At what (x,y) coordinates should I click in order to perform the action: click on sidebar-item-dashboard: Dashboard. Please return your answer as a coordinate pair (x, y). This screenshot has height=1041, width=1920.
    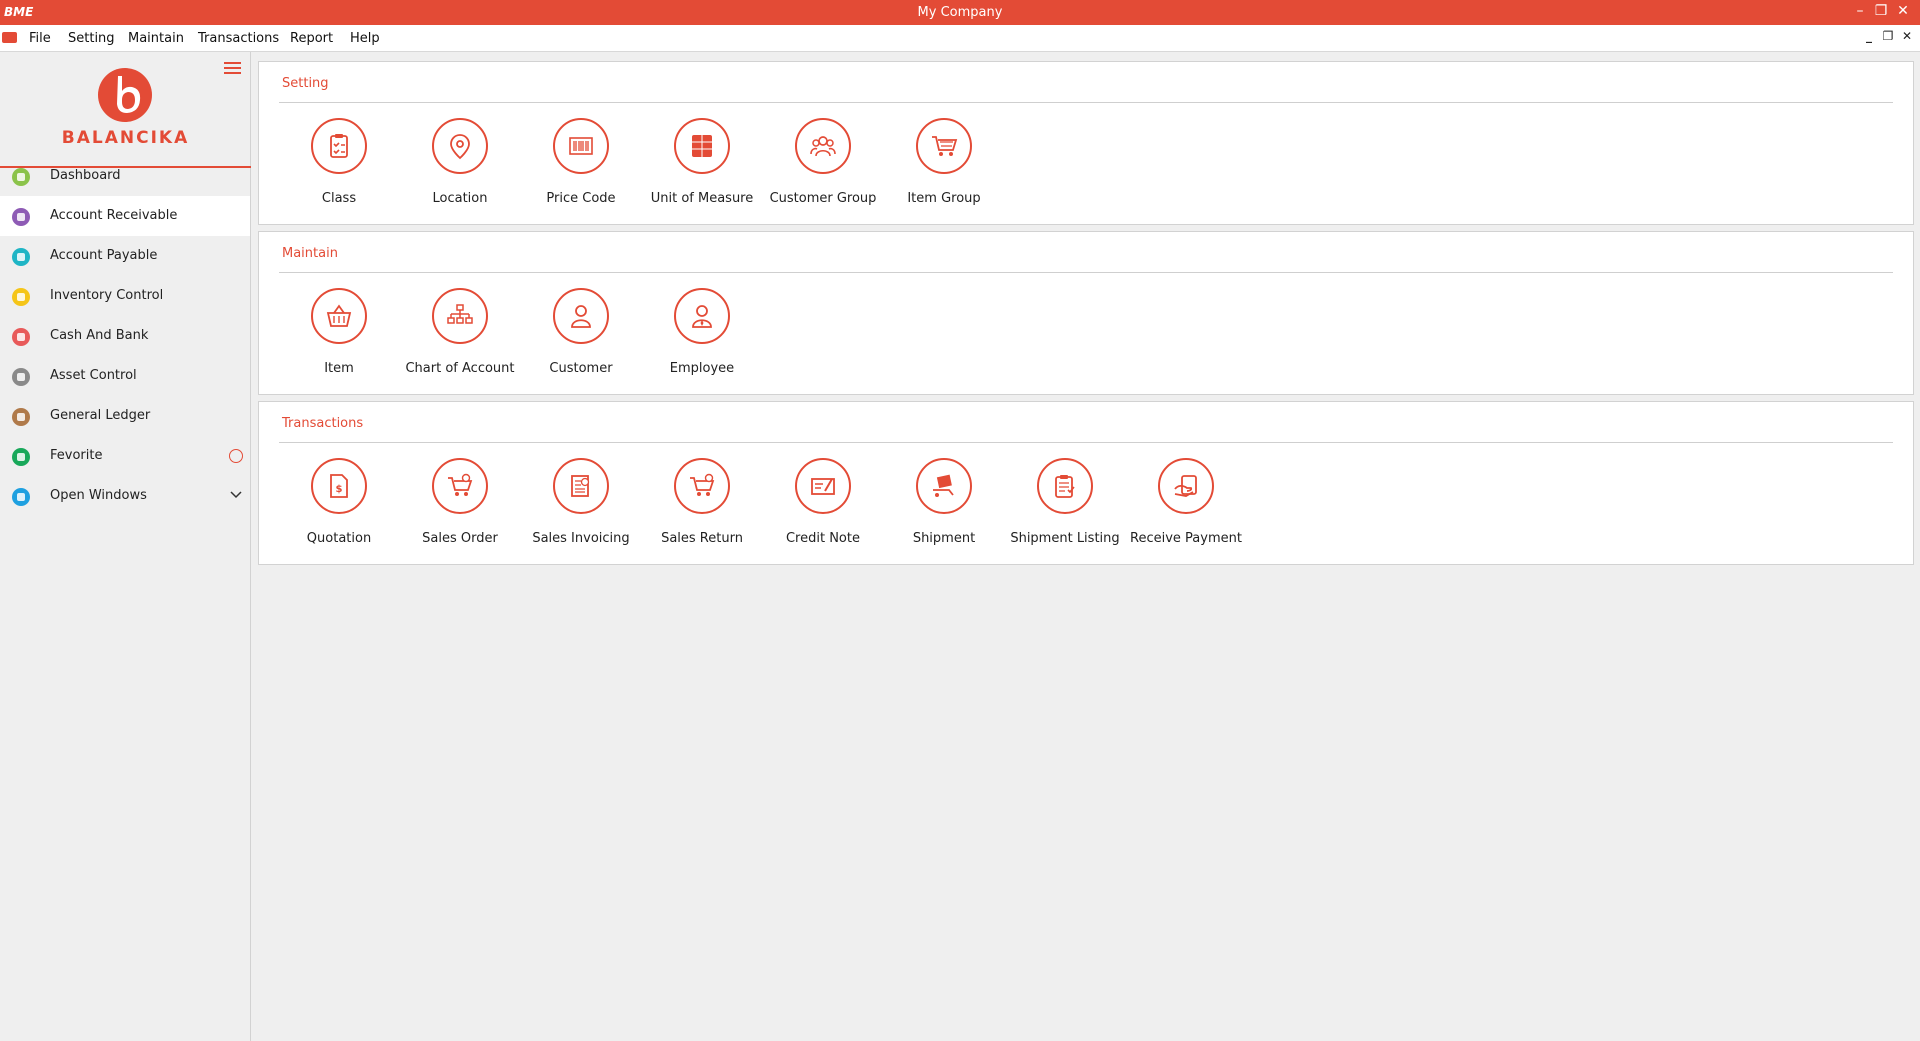
    Looking at the image, I should click on (125, 176).